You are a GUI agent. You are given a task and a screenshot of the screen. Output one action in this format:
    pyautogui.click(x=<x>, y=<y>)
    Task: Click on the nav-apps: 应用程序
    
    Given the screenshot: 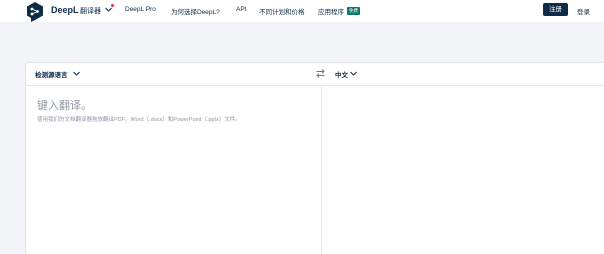 What is the action you would take?
    pyautogui.click(x=331, y=11)
    